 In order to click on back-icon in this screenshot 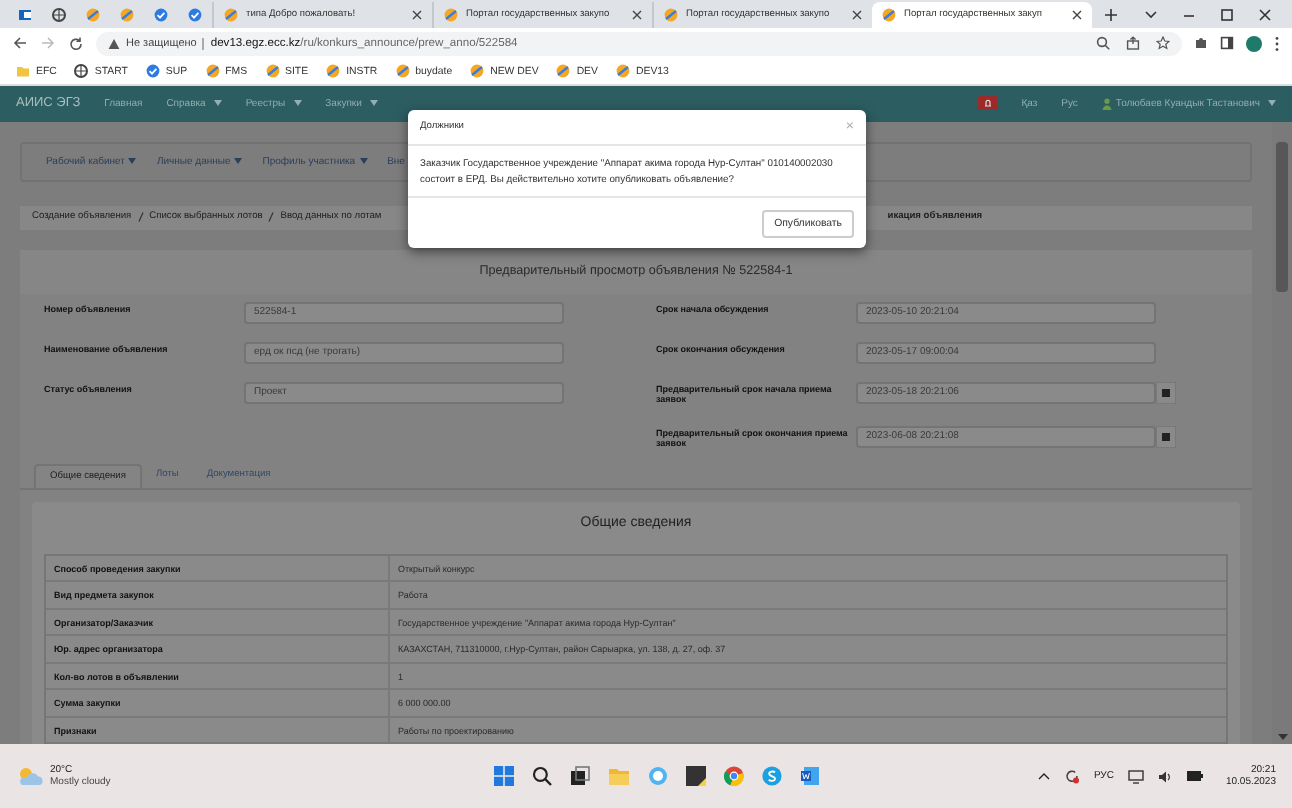, I will do `click(20, 43)`.